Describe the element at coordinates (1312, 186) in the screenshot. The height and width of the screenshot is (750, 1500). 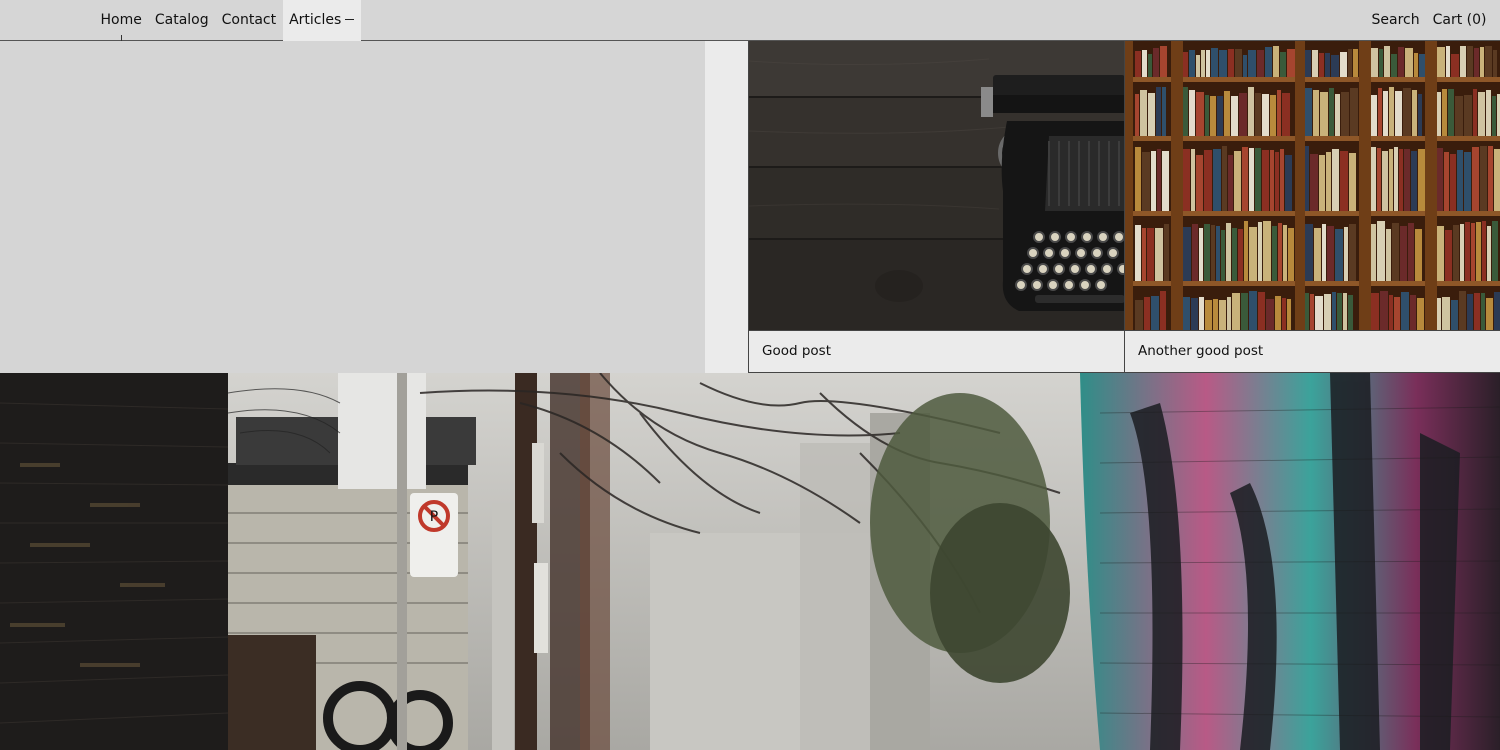
I see `bookshelf-photo` at that location.